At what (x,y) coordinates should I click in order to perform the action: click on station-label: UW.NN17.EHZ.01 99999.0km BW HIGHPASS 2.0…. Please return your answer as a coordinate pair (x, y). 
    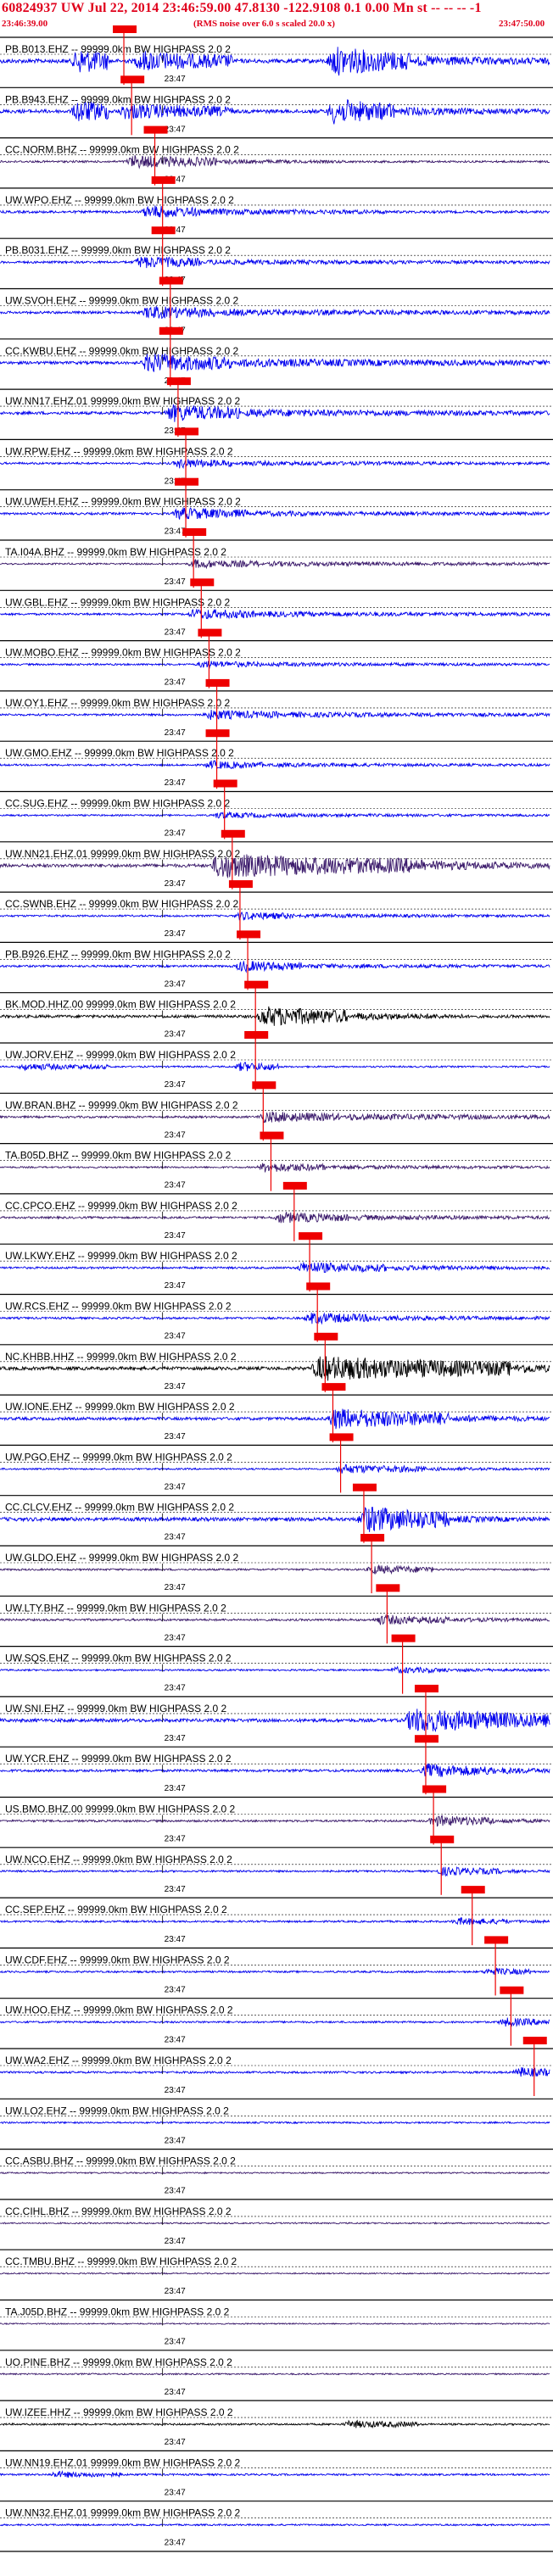
    Looking at the image, I should click on (123, 401).